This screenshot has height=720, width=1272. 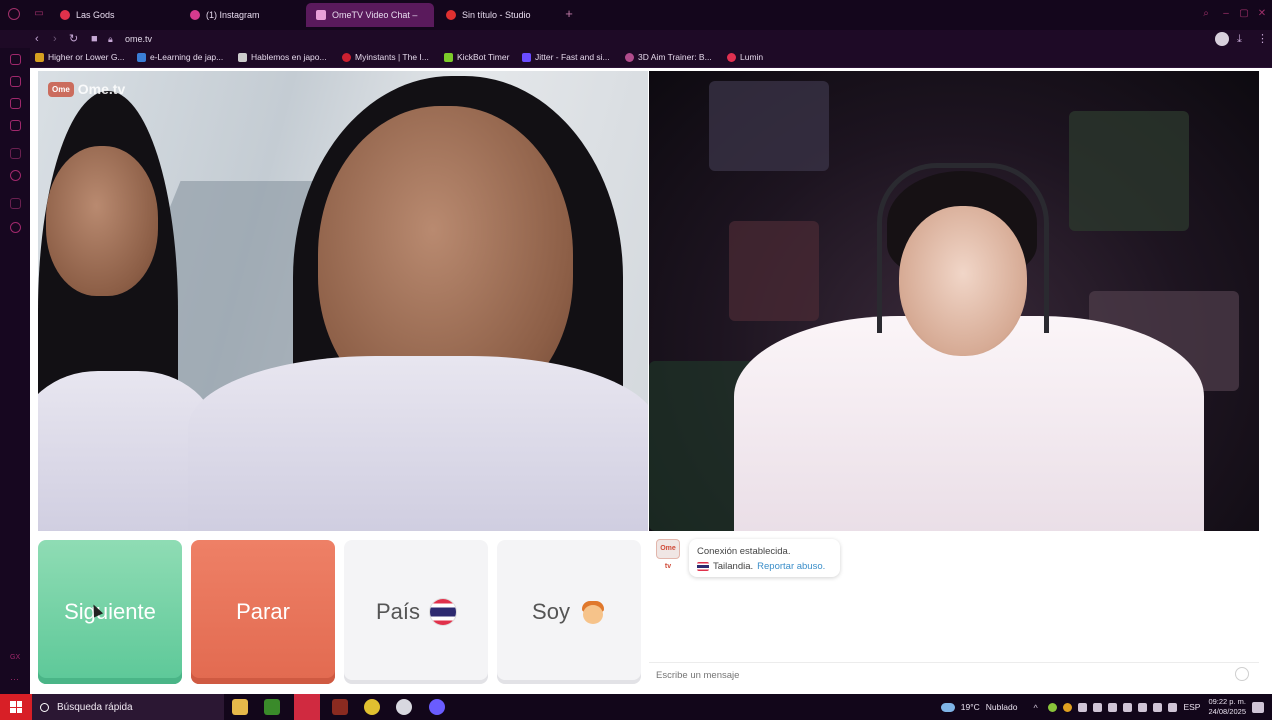 What do you see at coordinates (418, 443) in the screenshot?
I see `center-person-shirt` at bounding box center [418, 443].